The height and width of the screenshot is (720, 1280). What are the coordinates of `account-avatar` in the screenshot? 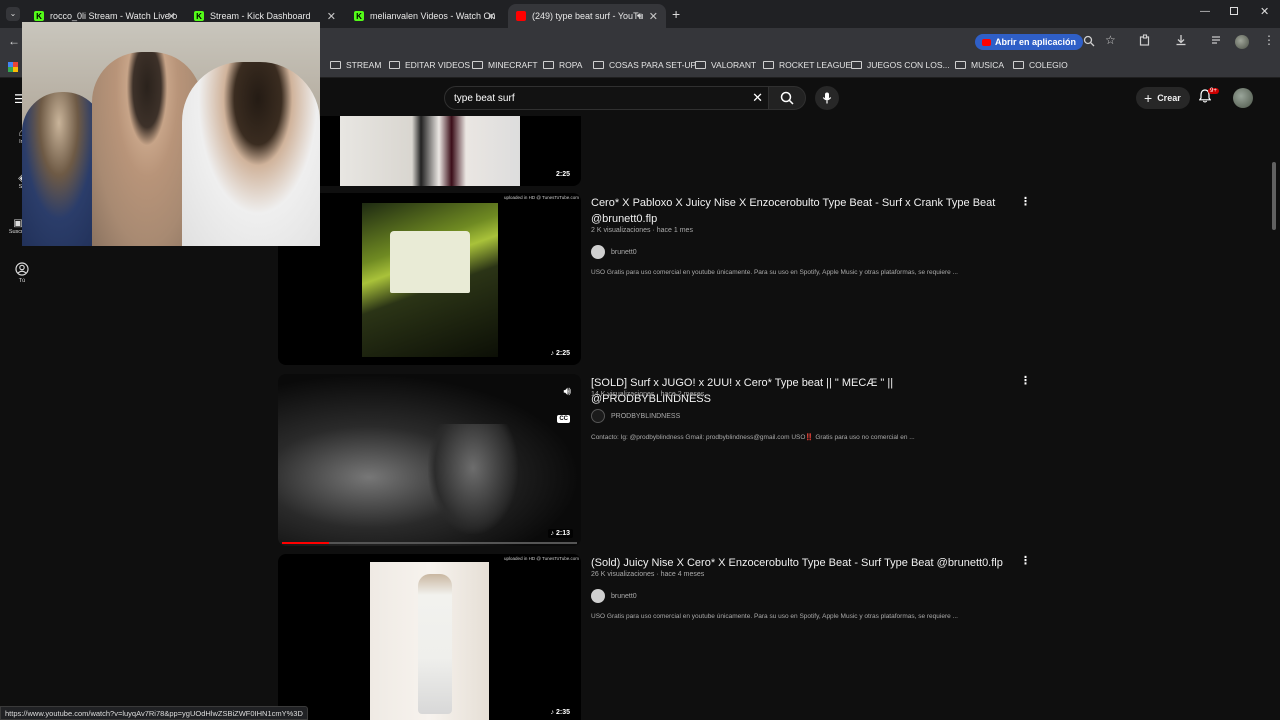 It's located at (1243, 98).